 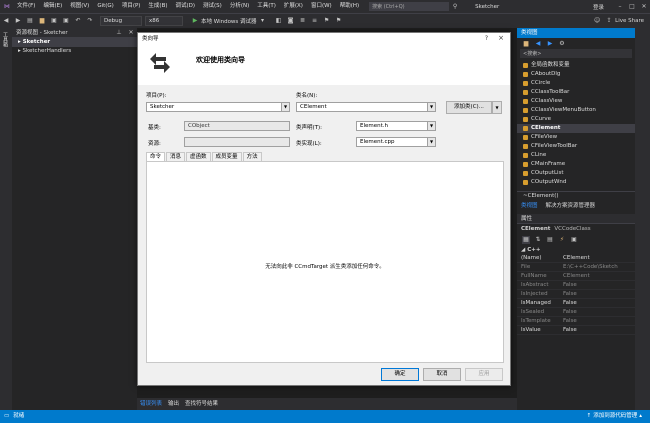 What do you see at coordinates (229, 21) in the screenshot?
I see `run-button: 本地 Windows 调试器` at bounding box center [229, 21].